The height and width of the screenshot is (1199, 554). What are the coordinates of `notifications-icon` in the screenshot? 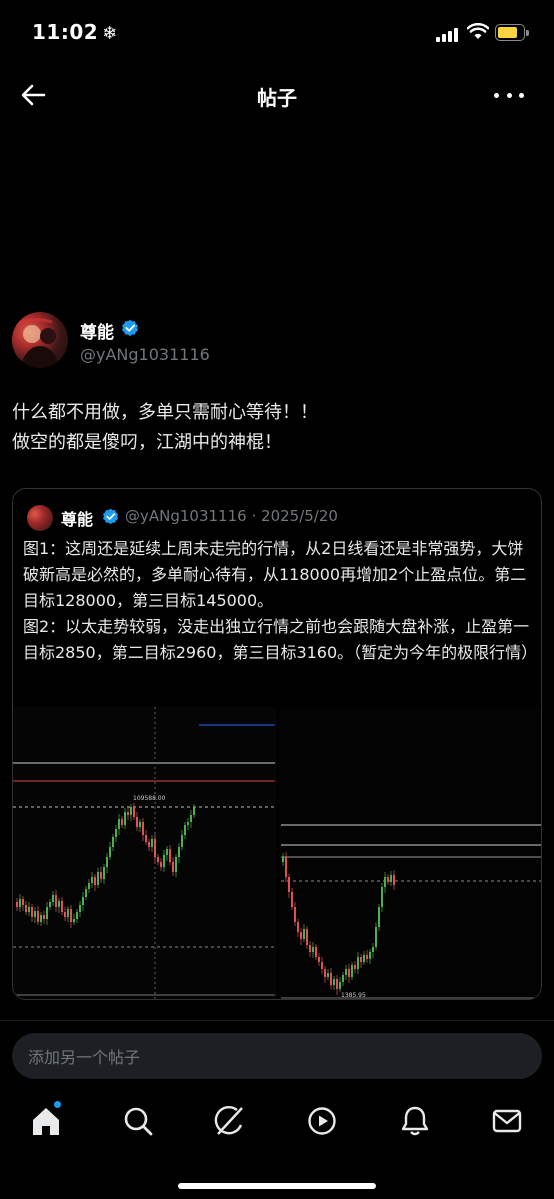 It's located at (415, 1121).